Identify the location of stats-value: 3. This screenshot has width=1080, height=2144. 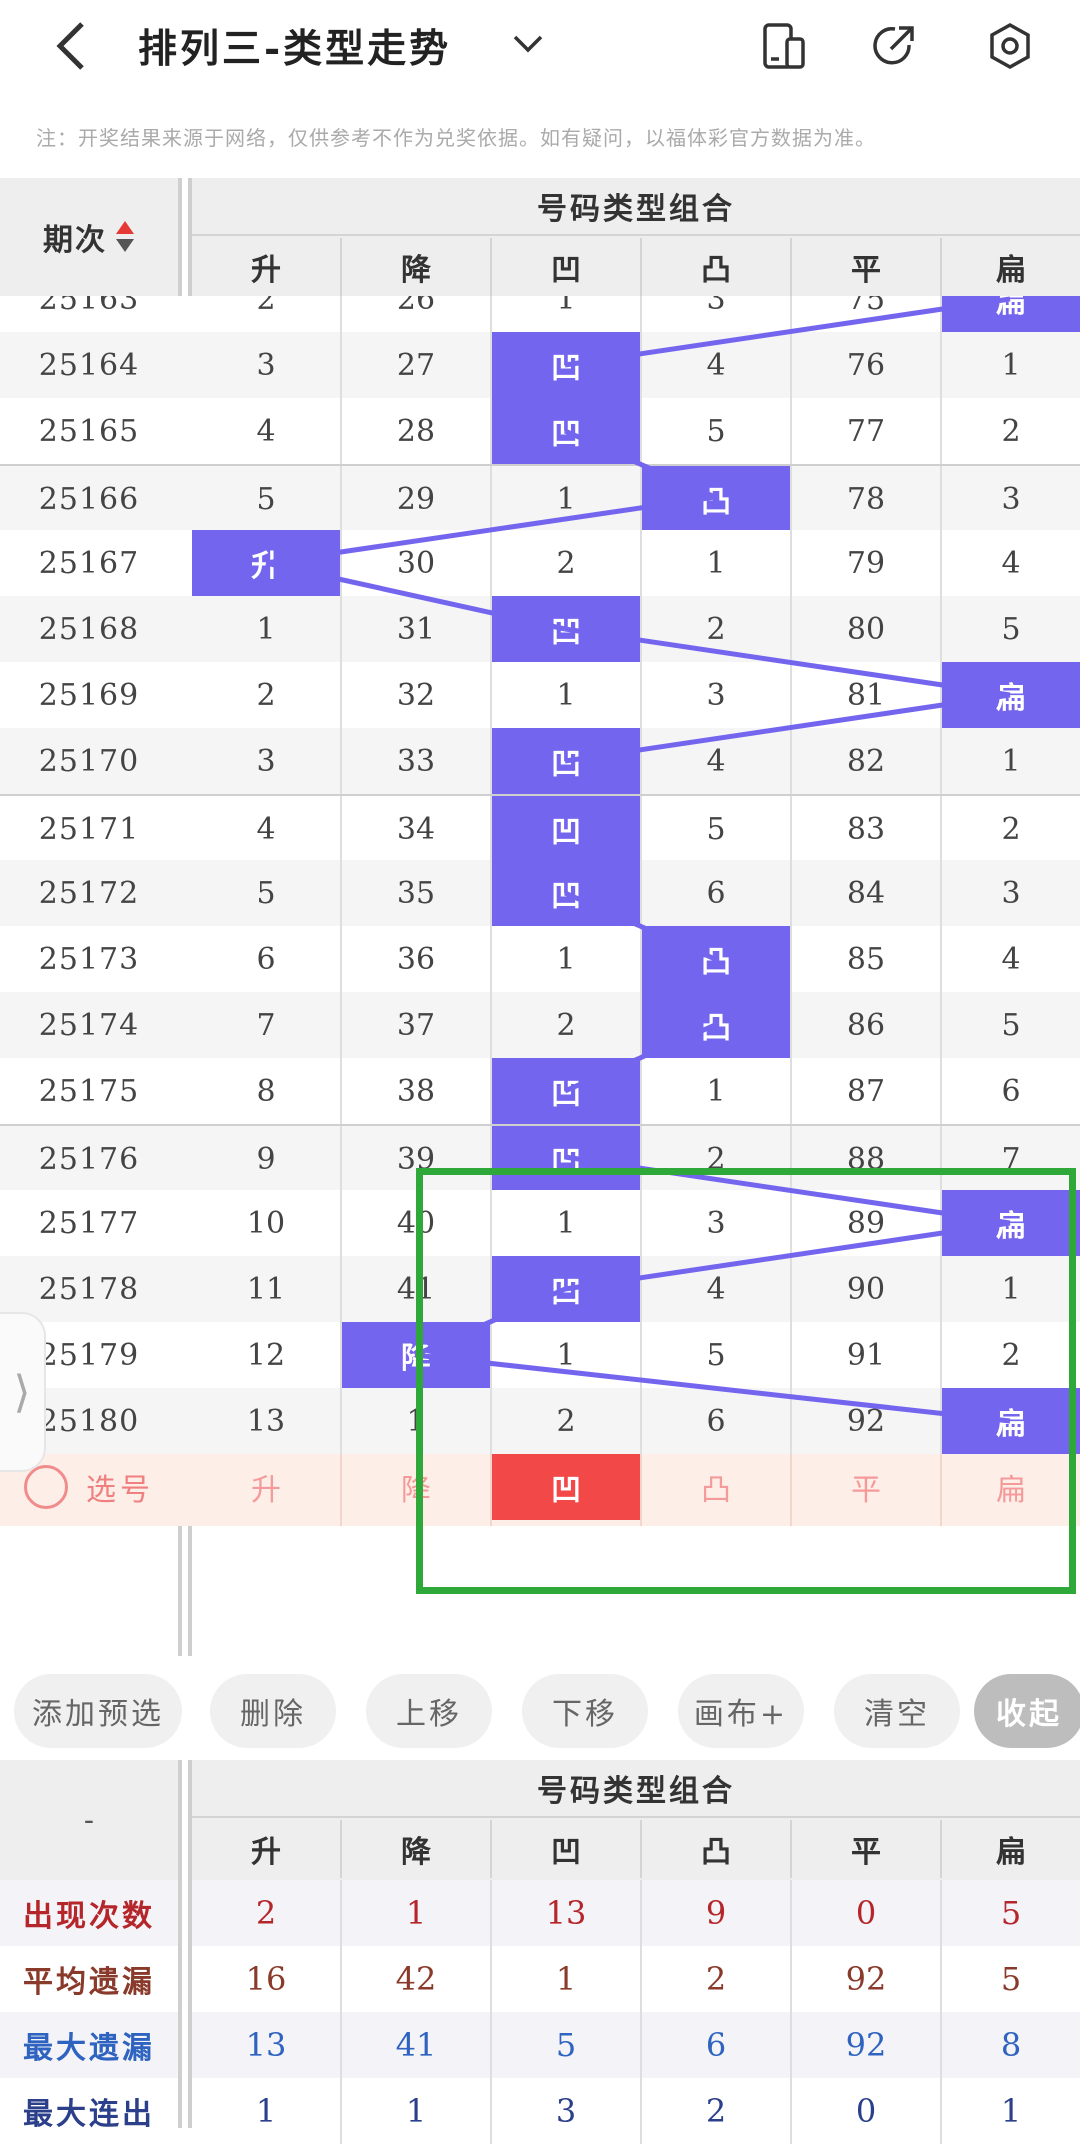
(565, 2111).